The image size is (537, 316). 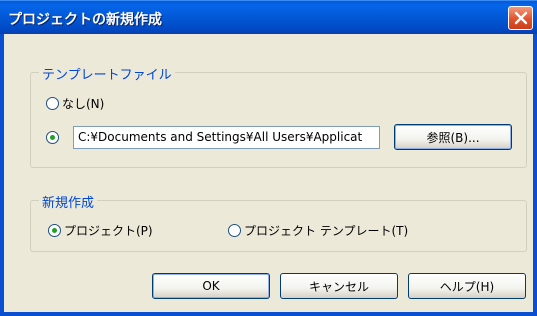 I want to click on close-icon, so click(x=521, y=18).